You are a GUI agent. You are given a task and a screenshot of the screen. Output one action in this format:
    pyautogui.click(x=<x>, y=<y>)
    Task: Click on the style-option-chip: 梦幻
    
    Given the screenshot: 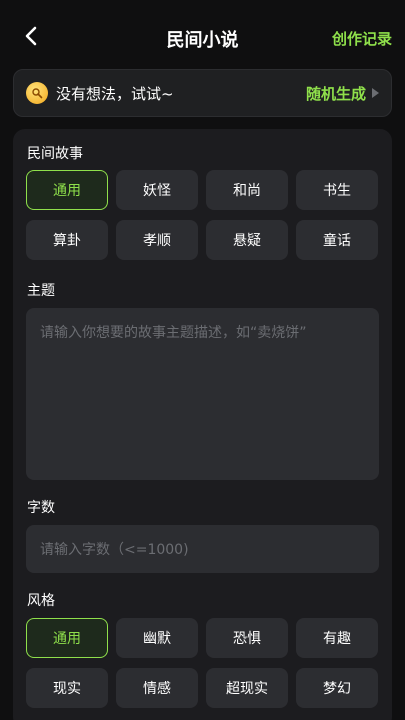 What is the action you would take?
    pyautogui.click(x=337, y=688)
    